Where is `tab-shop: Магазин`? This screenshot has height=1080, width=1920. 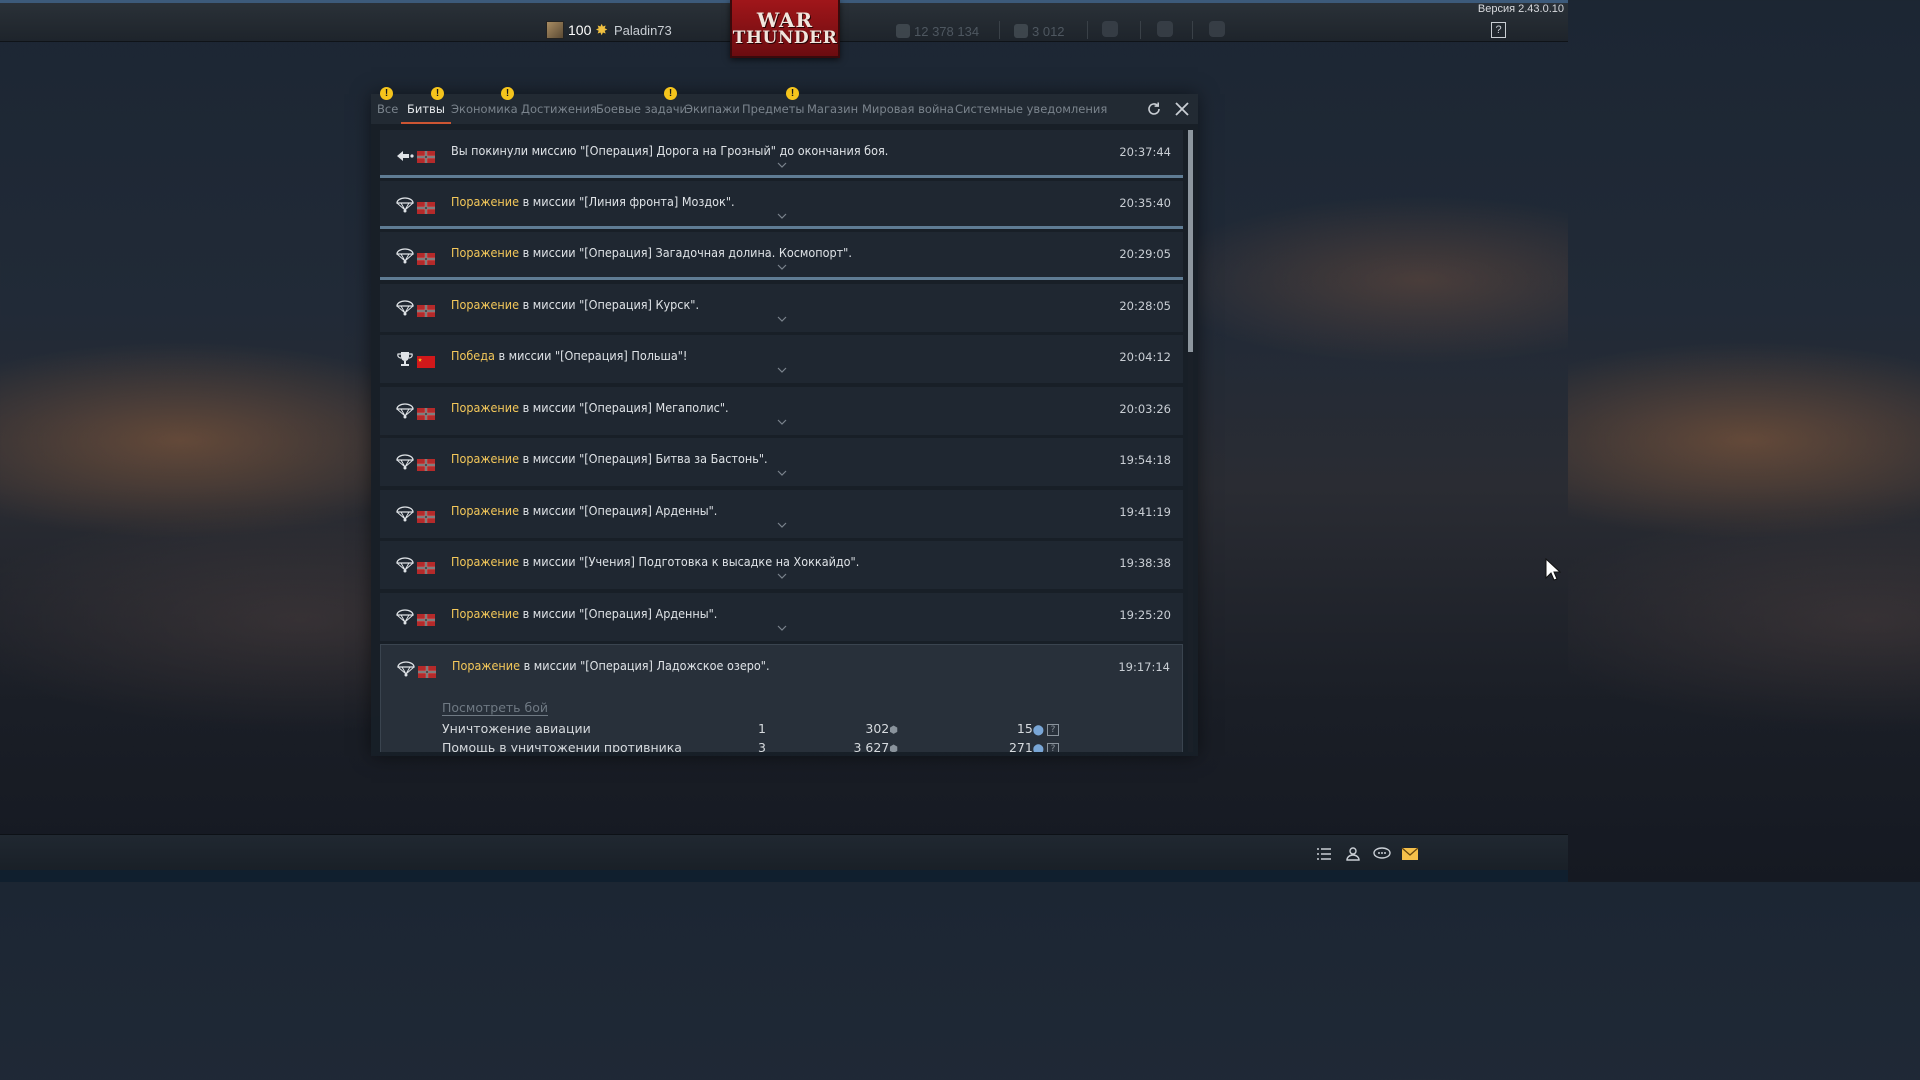
tab-shop: Магазин is located at coordinates (832, 109).